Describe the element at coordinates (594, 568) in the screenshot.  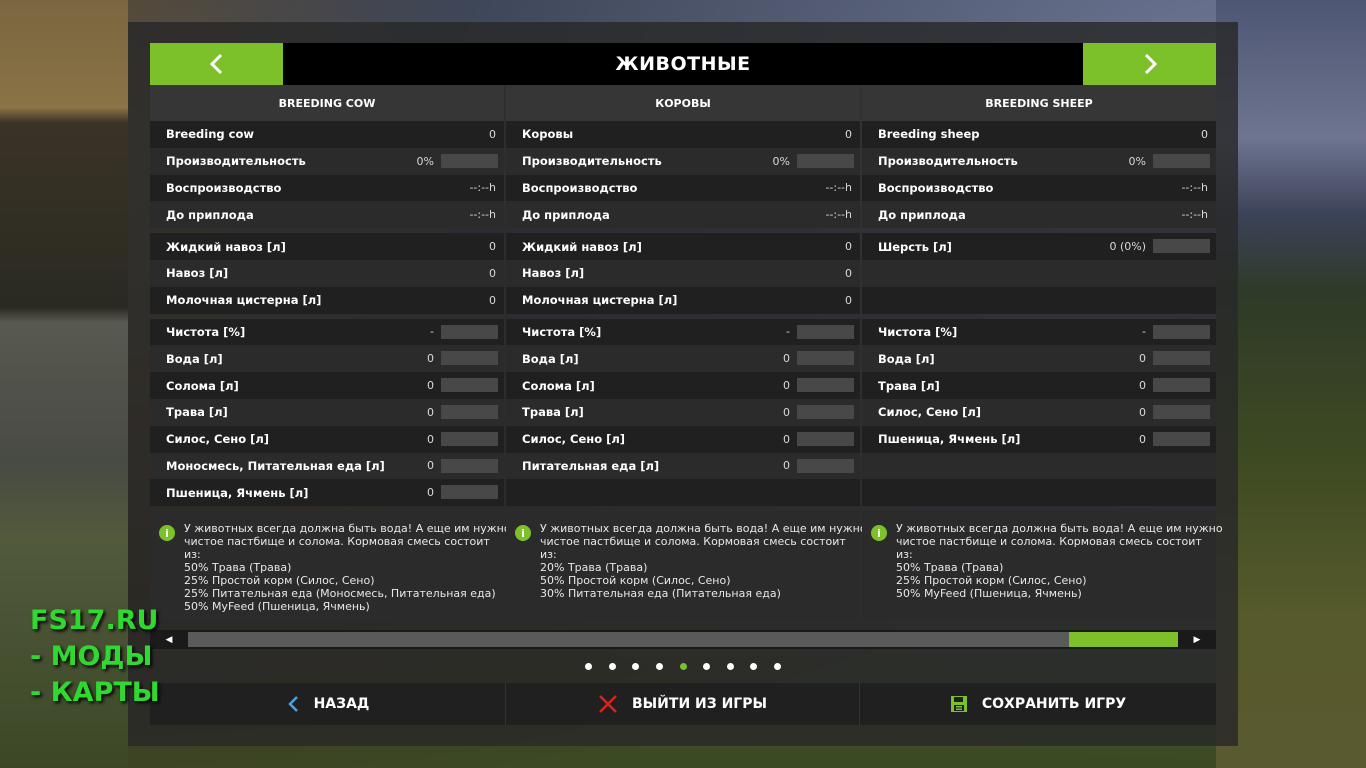
I see `info-text-line: 20% Трава (Трава)` at that location.